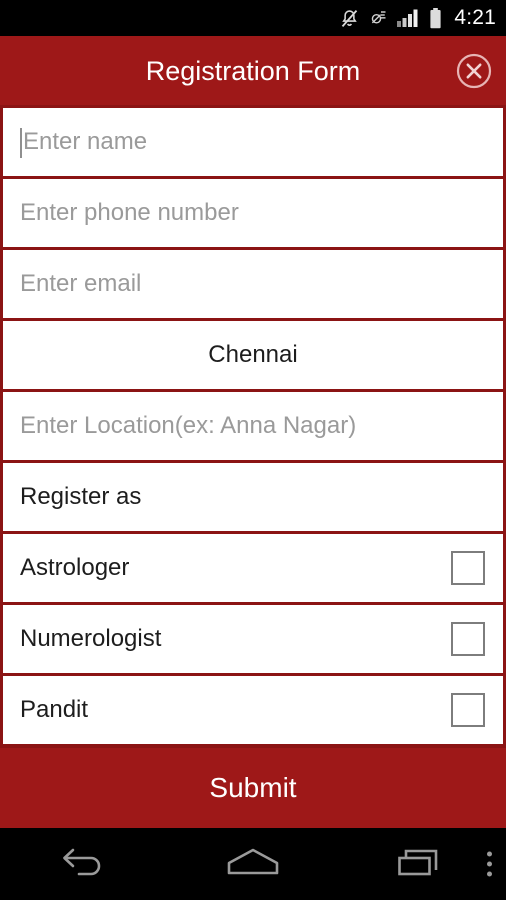 Image resolution: width=506 pixels, height=900 pixels. I want to click on submit-button-label: Submit, so click(253, 787).